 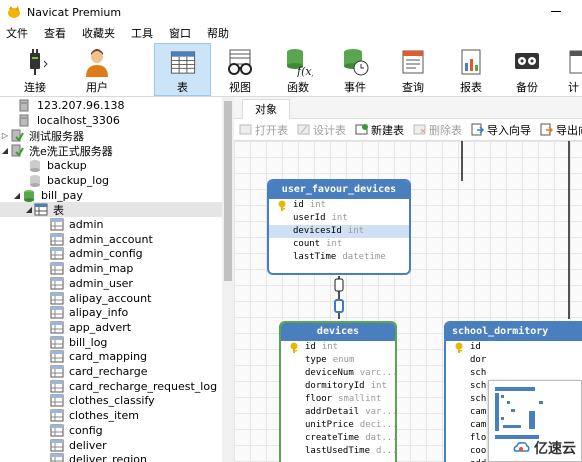 I want to click on tree-item-label: admin_user, so click(x=101, y=283).